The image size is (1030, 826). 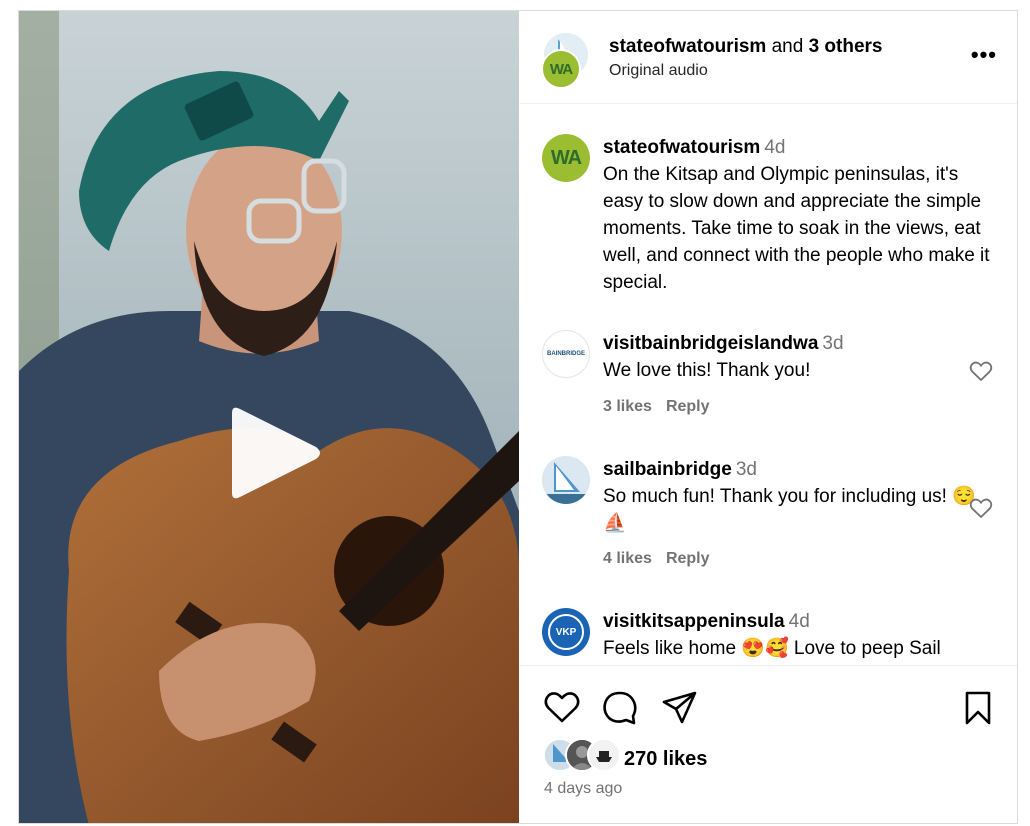 What do you see at coordinates (694, 621) in the screenshot?
I see `comment-username: visitkitsappeninsula` at bounding box center [694, 621].